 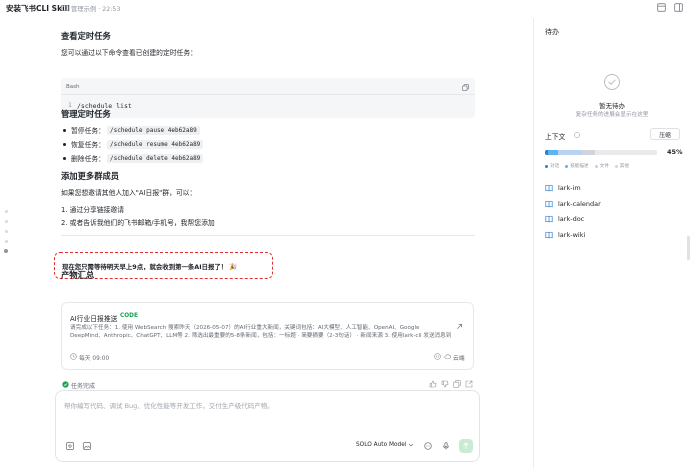 I want to click on context-usage-bar, so click(x=601, y=152).